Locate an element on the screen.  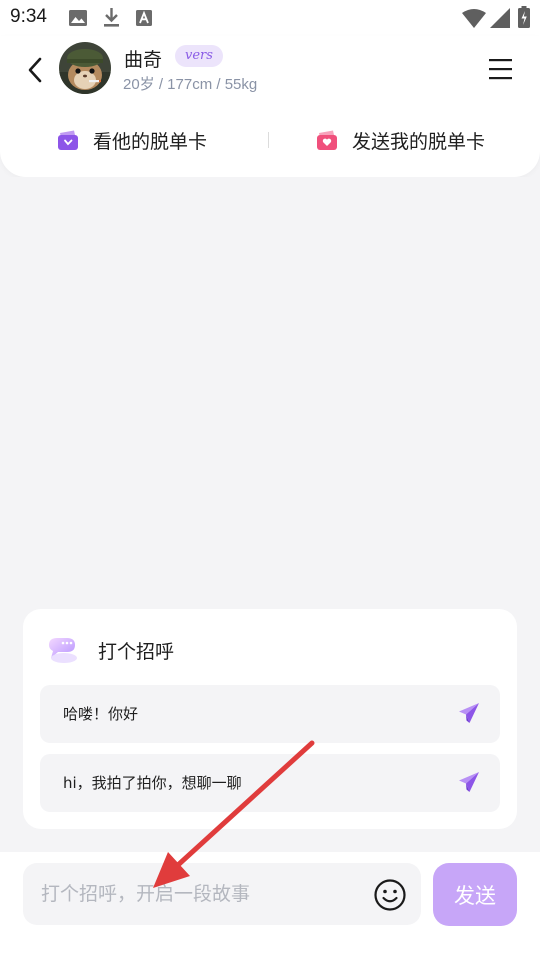
chat-header: 曲奇 vers 20岁 / 177cm / 55kg 看他的脱单卡 发送我的脱单 is located at coordinates (270, 106).